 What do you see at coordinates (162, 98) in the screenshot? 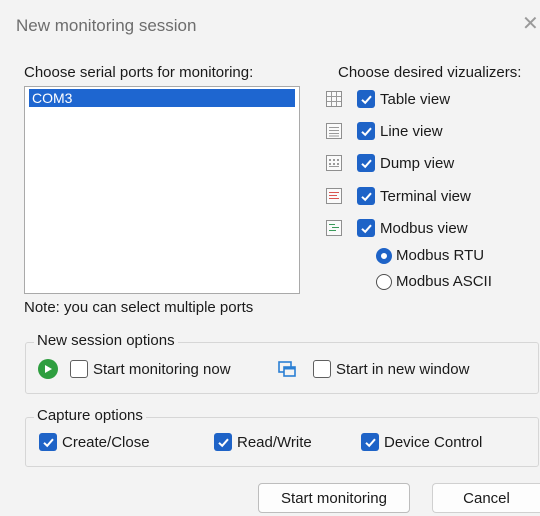
I see `list-item: COM3` at bounding box center [162, 98].